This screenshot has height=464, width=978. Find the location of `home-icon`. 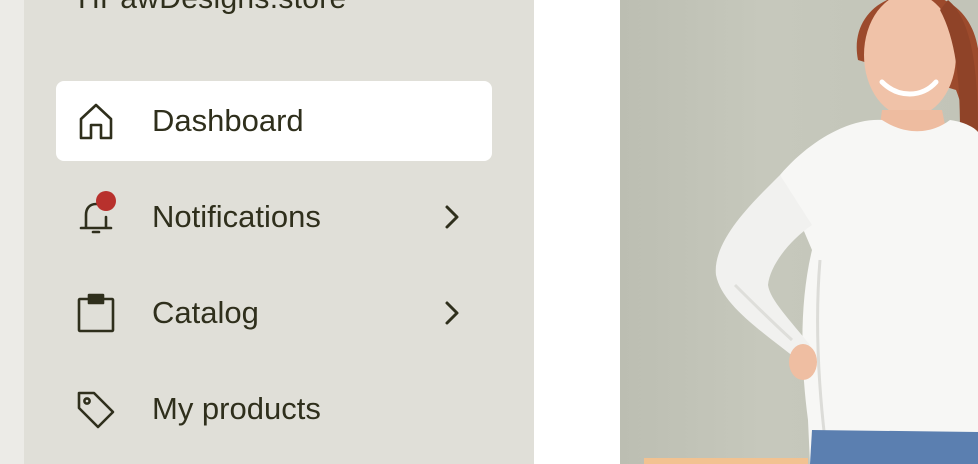

home-icon is located at coordinates (96, 121).